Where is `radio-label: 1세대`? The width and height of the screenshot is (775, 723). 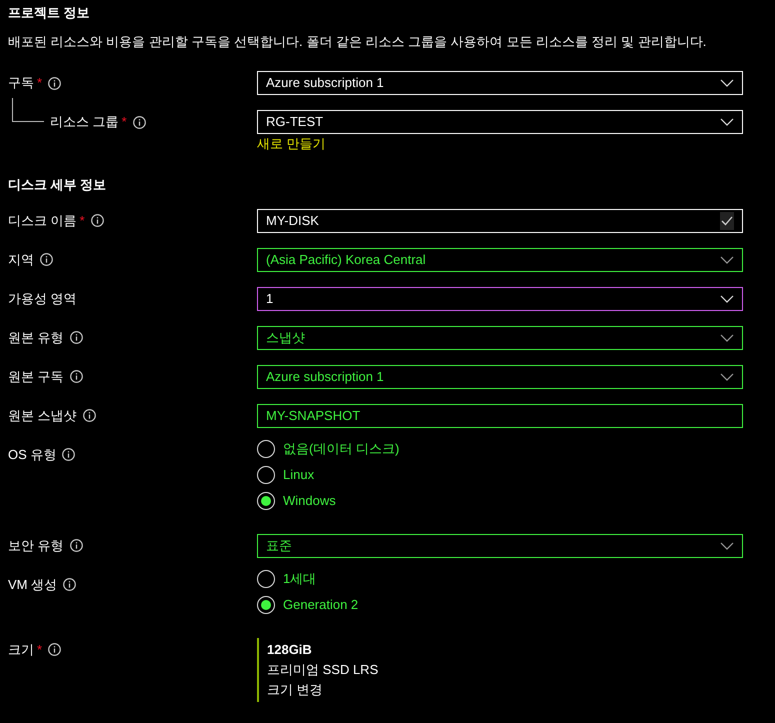 radio-label: 1세대 is located at coordinates (299, 579).